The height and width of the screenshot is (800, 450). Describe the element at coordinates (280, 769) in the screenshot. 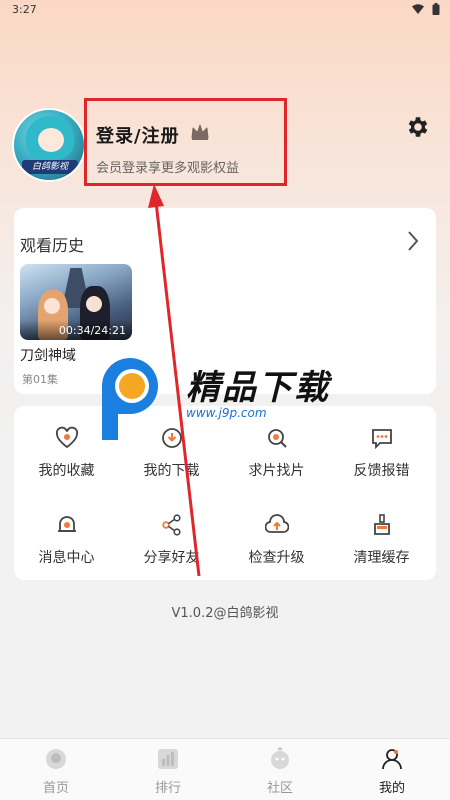

I see `tab-community: 社区` at that location.